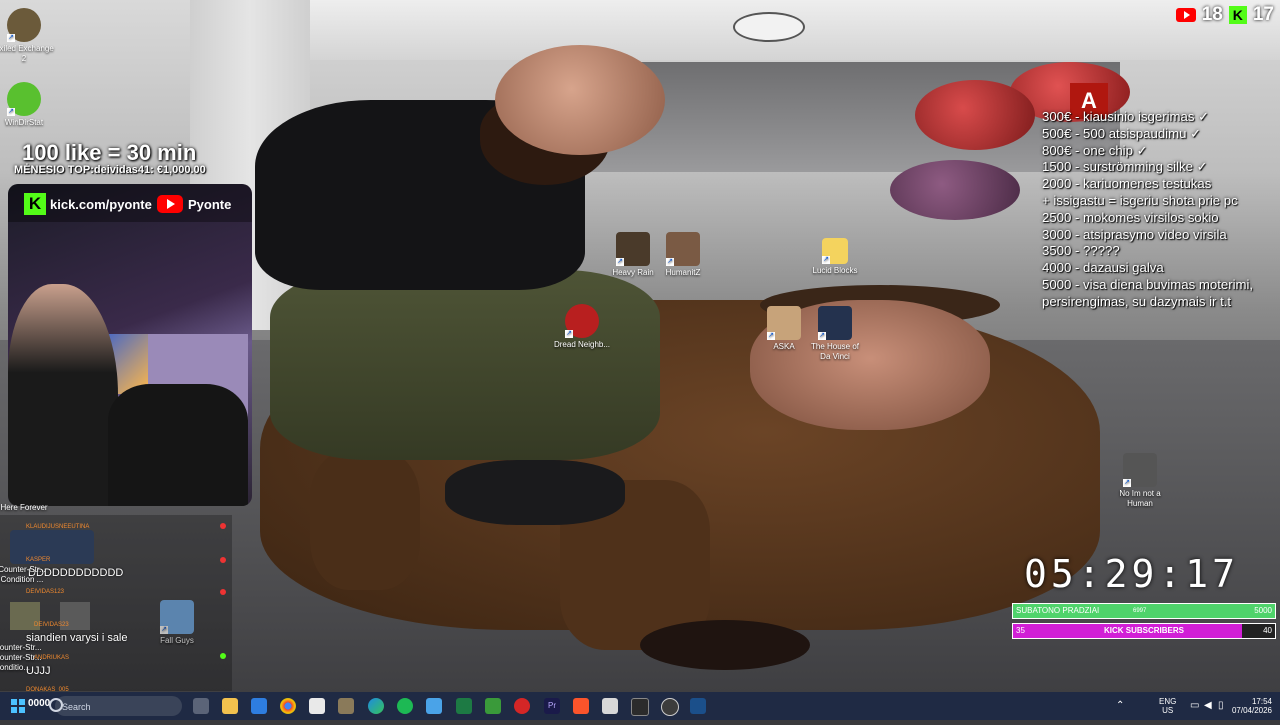 This screenshot has height=725, width=1280. I want to click on taskbar-widget: 0000, so click(39, 703).